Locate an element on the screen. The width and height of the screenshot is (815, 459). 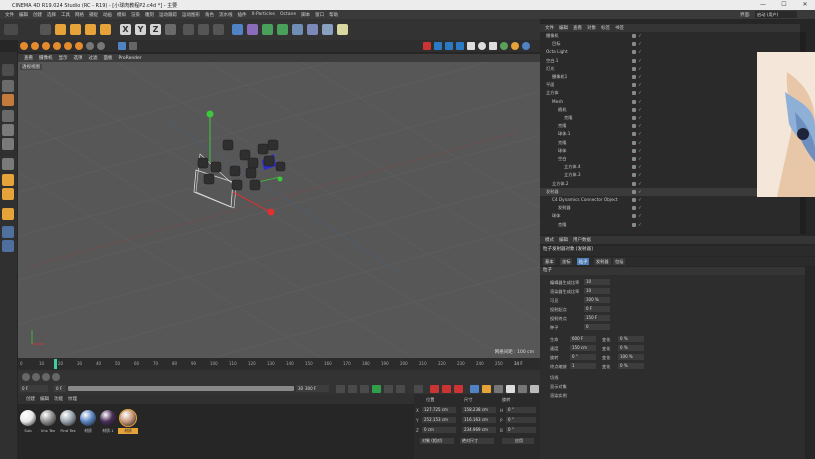
size-z-field: 234.969 cm is located at coordinates (479, 430).